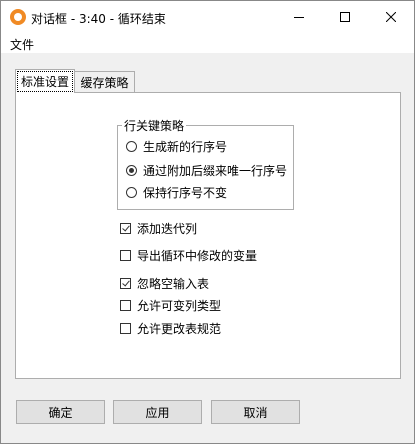 The image size is (415, 444). What do you see at coordinates (154, 125) in the screenshot?
I see `group-title: 行关键策略` at bounding box center [154, 125].